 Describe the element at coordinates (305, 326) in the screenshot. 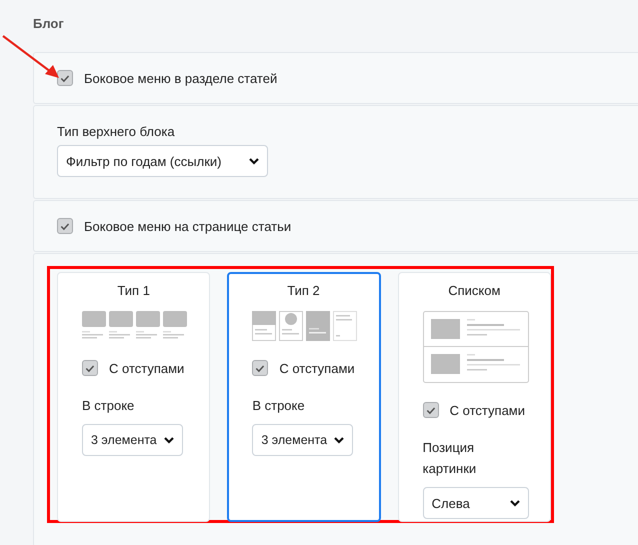

I see `mixed-layout-icon` at that location.